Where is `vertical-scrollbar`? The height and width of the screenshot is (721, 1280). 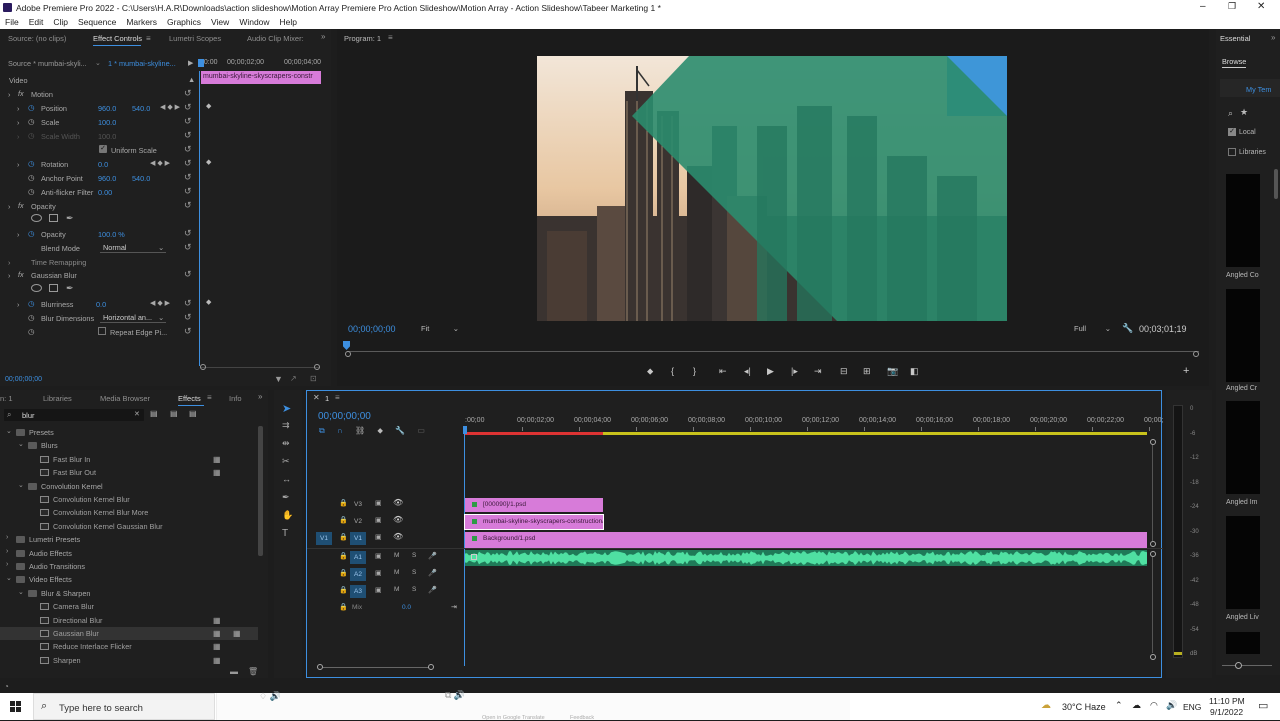
vertical-scrollbar is located at coordinates (1276, 184).